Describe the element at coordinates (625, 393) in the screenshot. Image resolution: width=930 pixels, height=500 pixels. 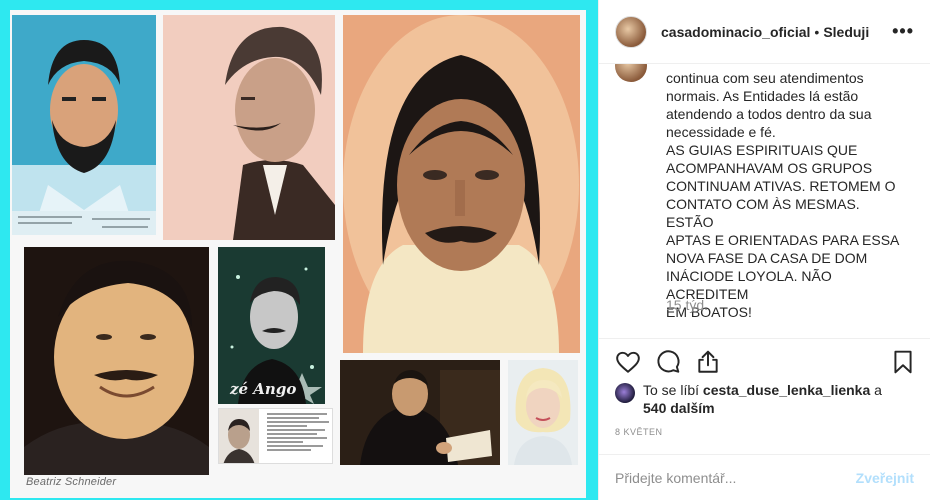
I see `liker-avatar` at that location.